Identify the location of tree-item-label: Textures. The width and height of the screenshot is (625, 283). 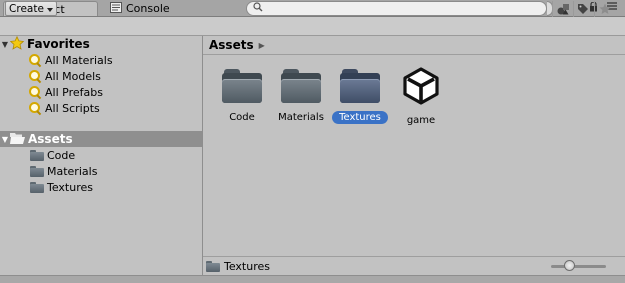
(70, 187).